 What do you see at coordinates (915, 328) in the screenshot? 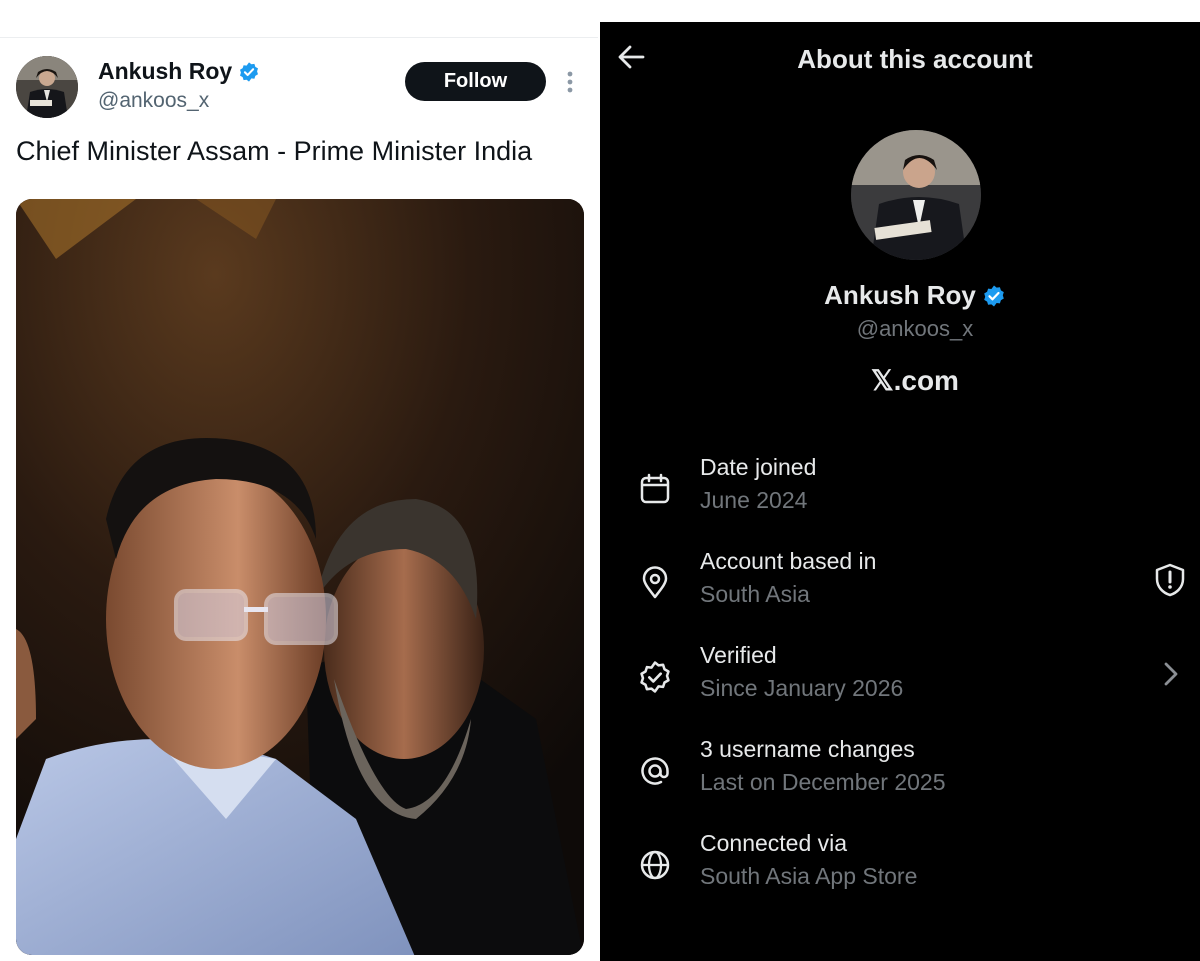
I see `profile-handle: @ankoos_x` at bounding box center [915, 328].